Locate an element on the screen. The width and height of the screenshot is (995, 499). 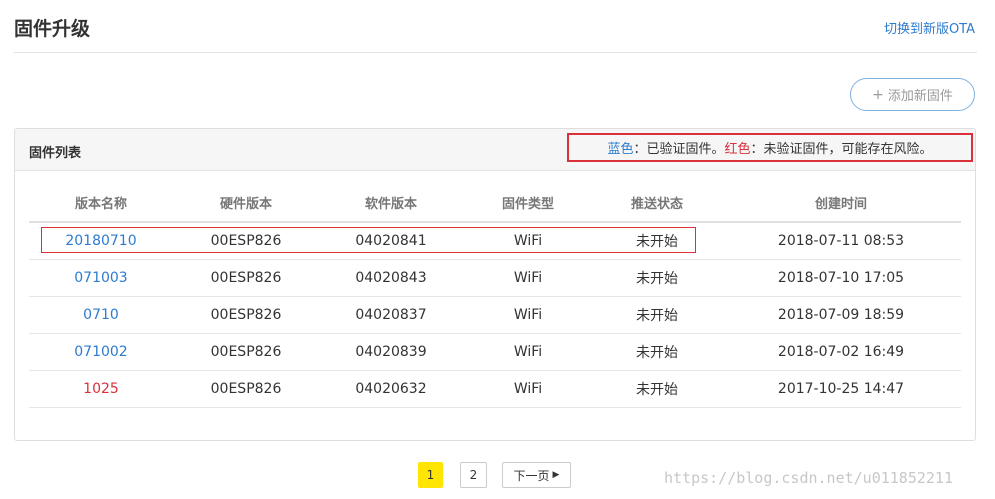
created-time-cell: 2018-07-11 08:53 is located at coordinates (841, 241).